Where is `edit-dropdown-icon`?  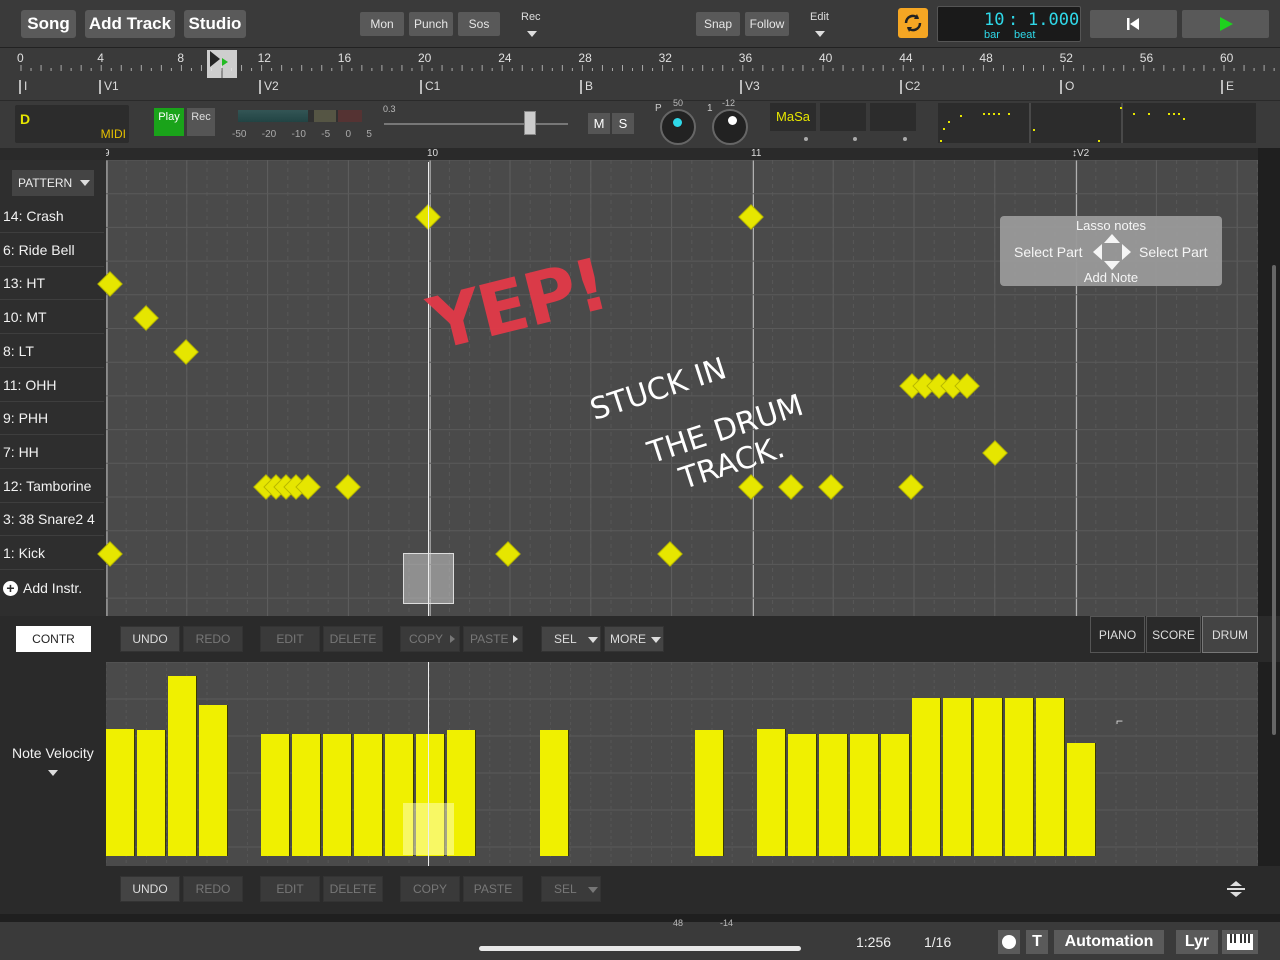 edit-dropdown-icon is located at coordinates (820, 34).